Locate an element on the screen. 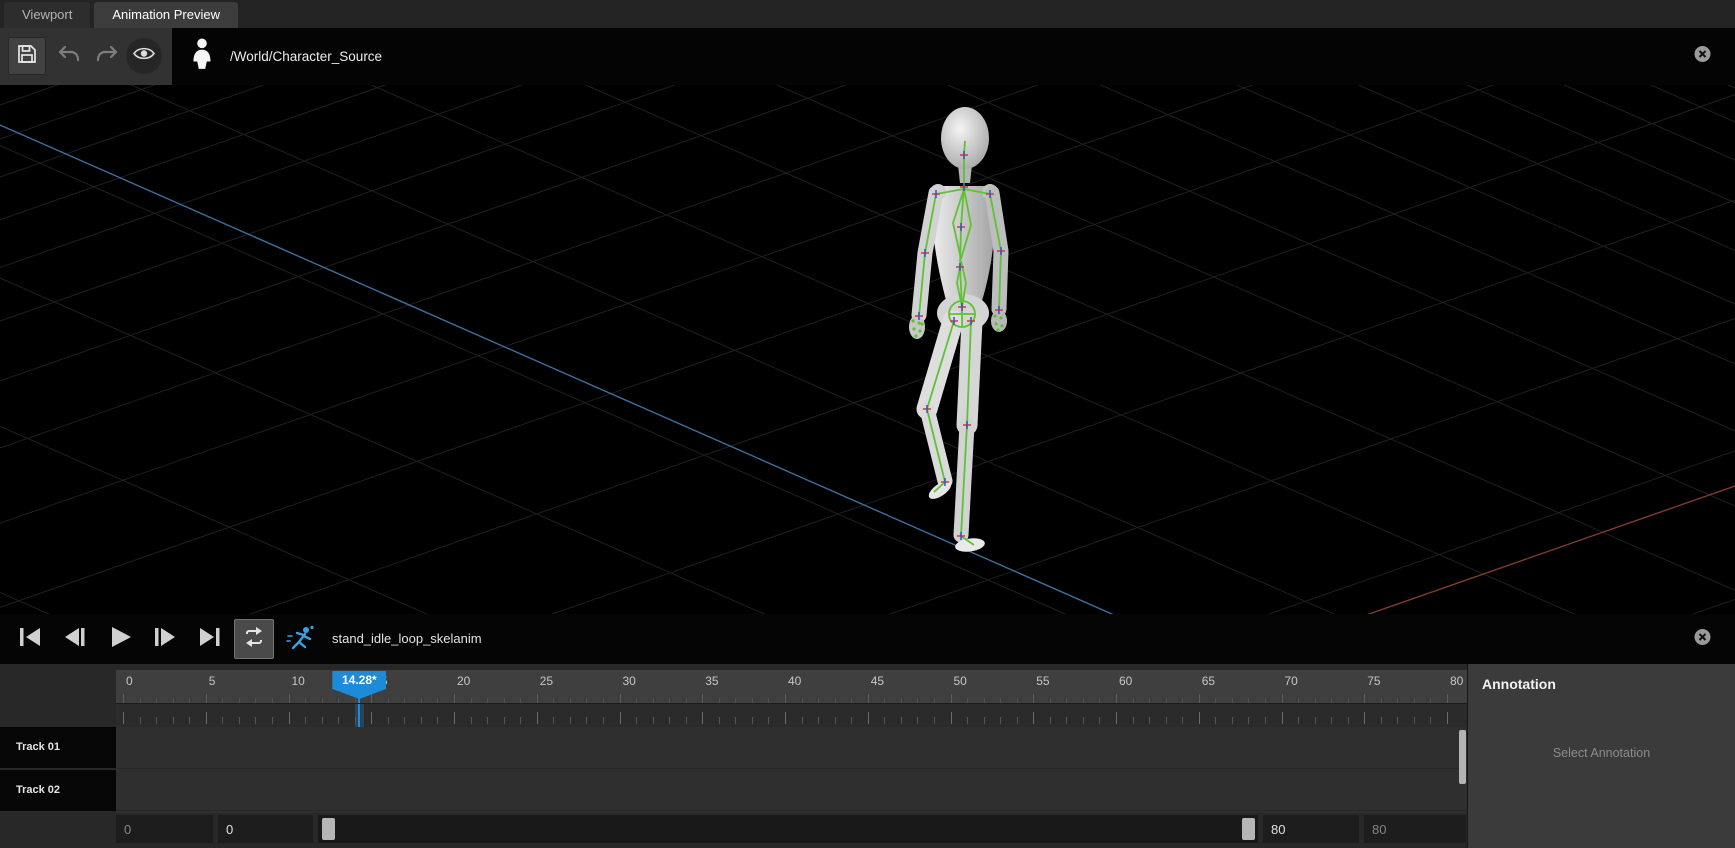  ruler-tick-label: 0 is located at coordinates (129, 681).